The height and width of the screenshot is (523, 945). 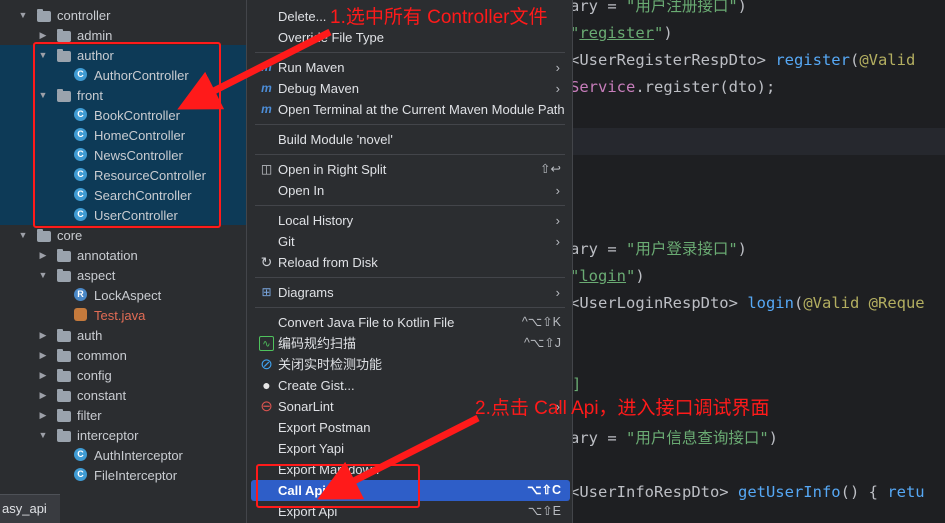 I want to click on code-line: ary = "用户注册接口"), so click(x=658, y=10).